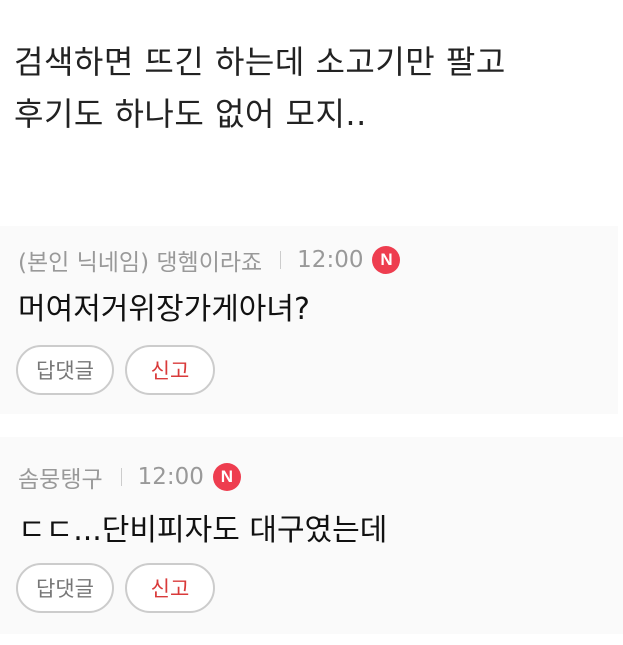  I want to click on comment-text: 머여저거위장가게아녀?, so click(164, 309).